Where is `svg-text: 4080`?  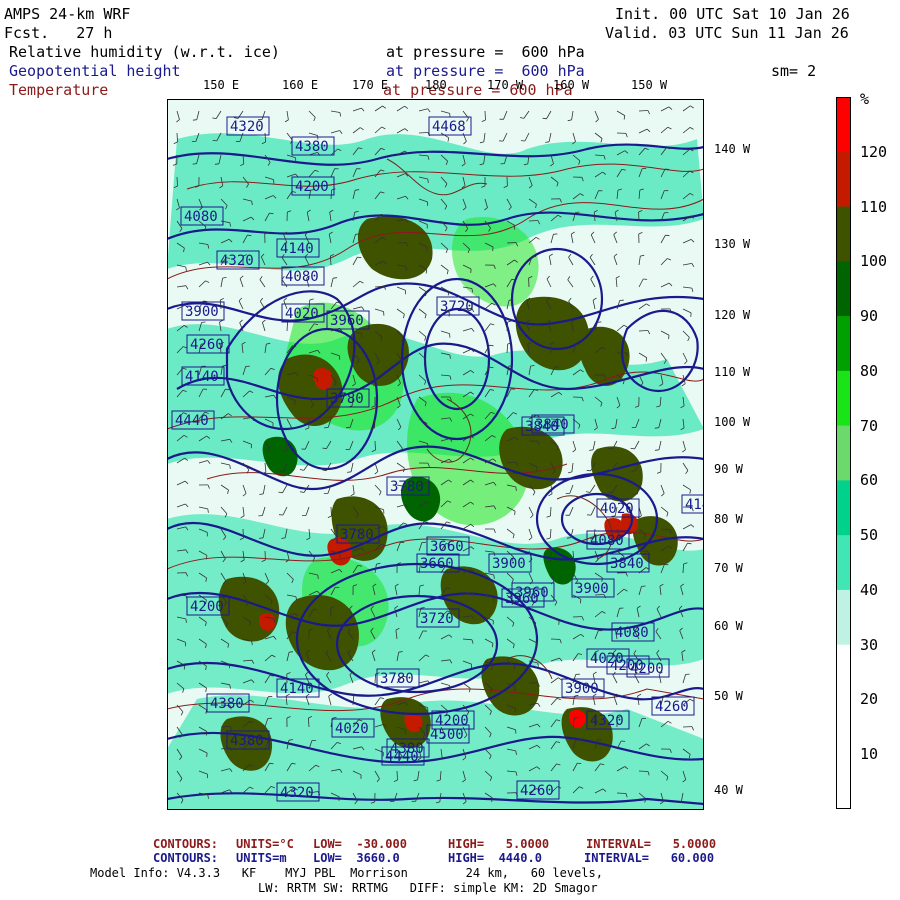 svg-text: 4080 is located at coordinates (632, 633).